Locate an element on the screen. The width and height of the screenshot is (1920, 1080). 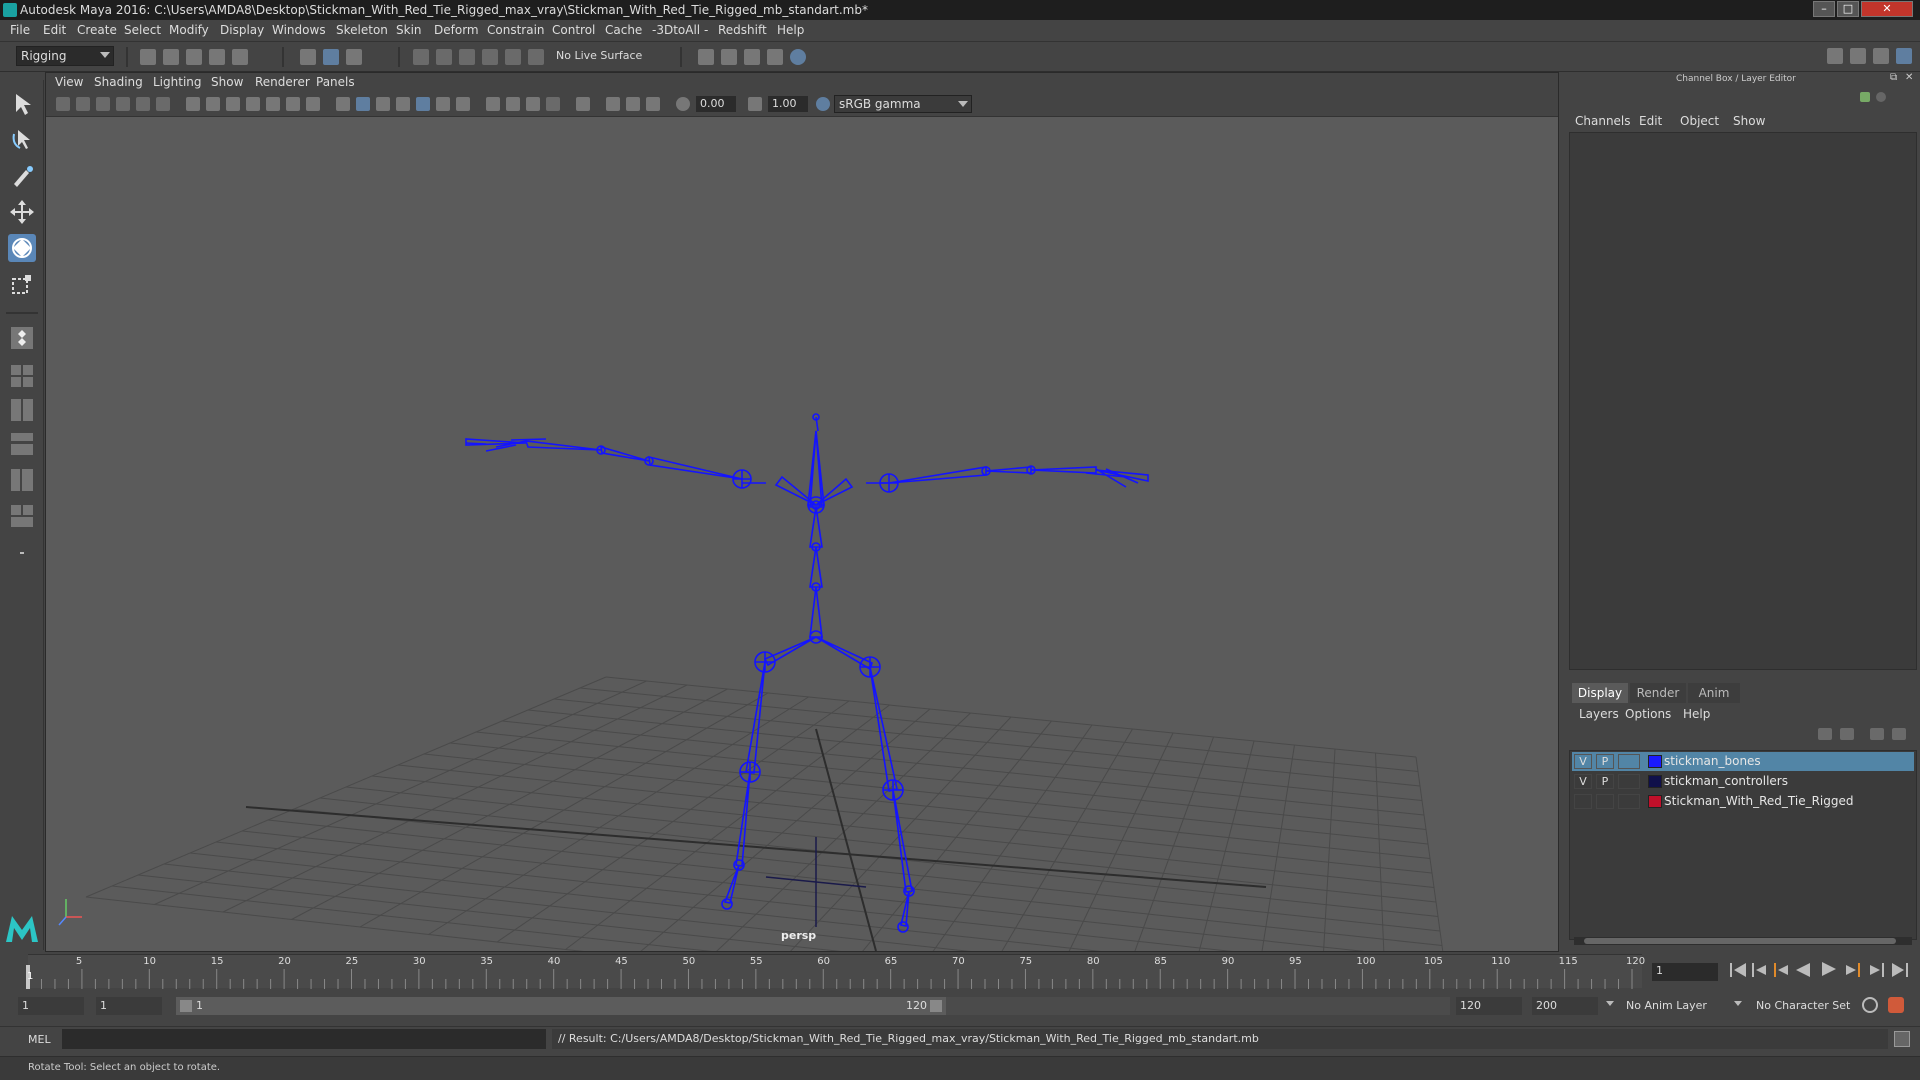
menu-redshift: Redshift is located at coordinates (742, 30).